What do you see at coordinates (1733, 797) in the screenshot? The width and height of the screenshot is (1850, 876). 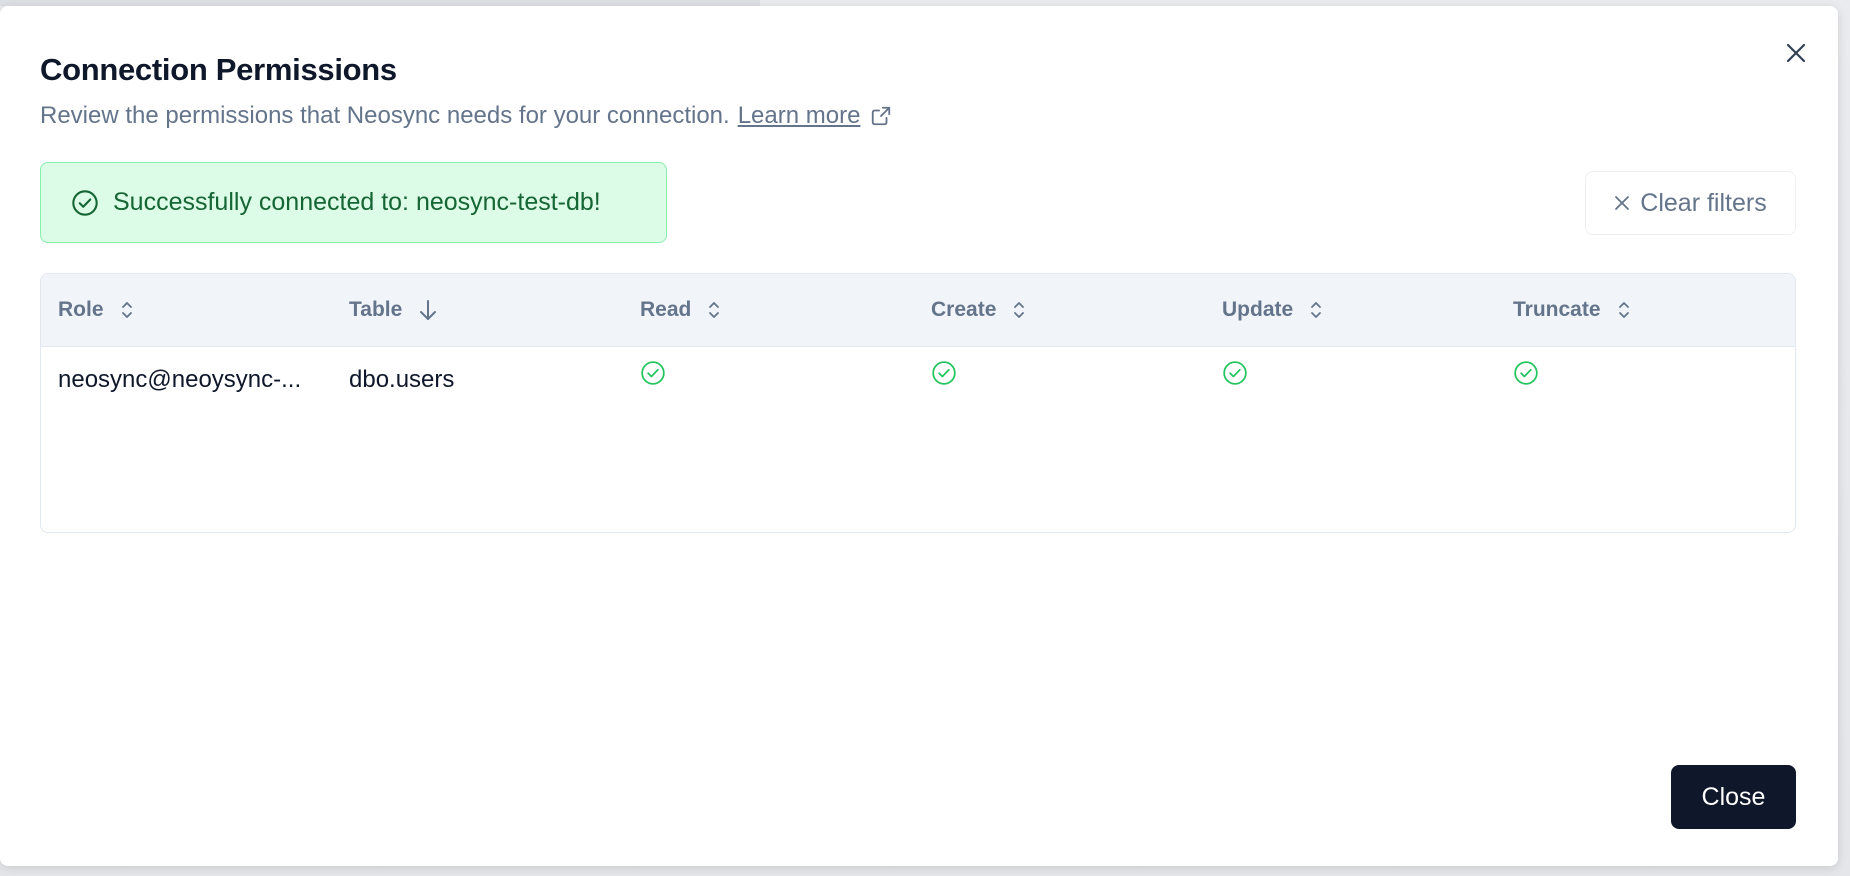 I see `close-button: Close` at bounding box center [1733, 797].